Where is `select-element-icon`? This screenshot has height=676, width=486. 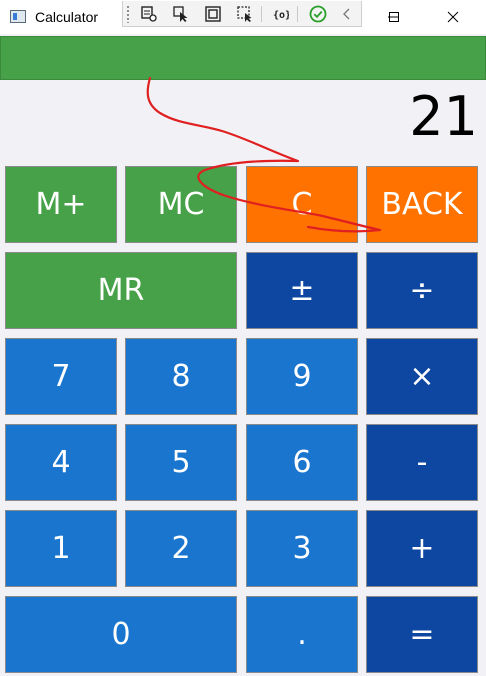
select-element-icon is located at coordinates (149, 14).